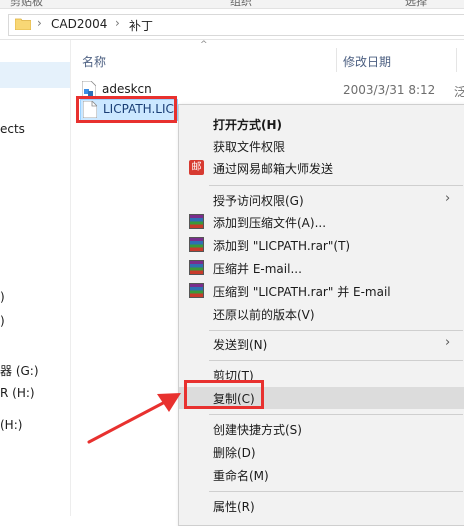  What do you see at coordinates (224, 394) in the screenshot?
I see `annotation-box-copy` at bounding box center [224, 394].